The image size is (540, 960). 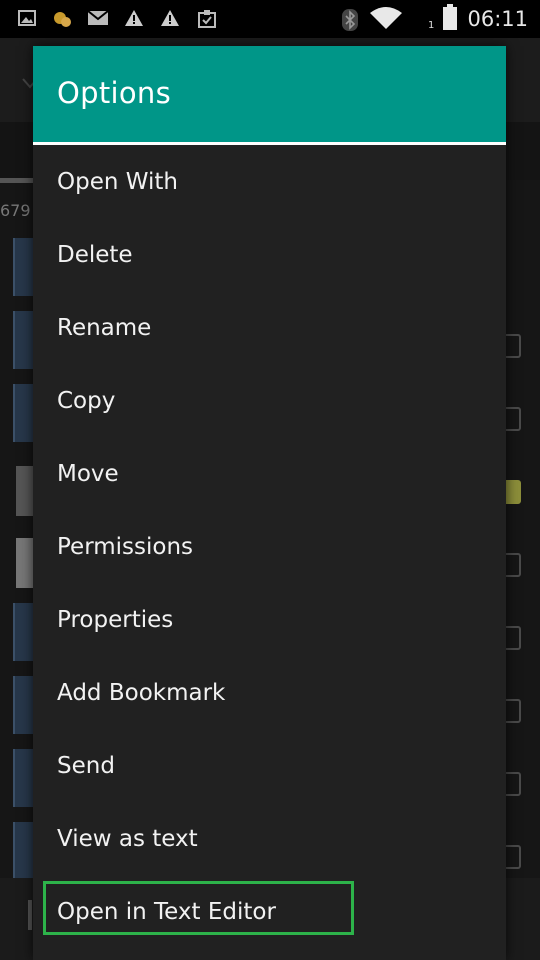 What do you see at coordinates (166, 912) in the screenshot?
I see `menu-item-label: Open in Text Editor` at bounding box center [166, 912].